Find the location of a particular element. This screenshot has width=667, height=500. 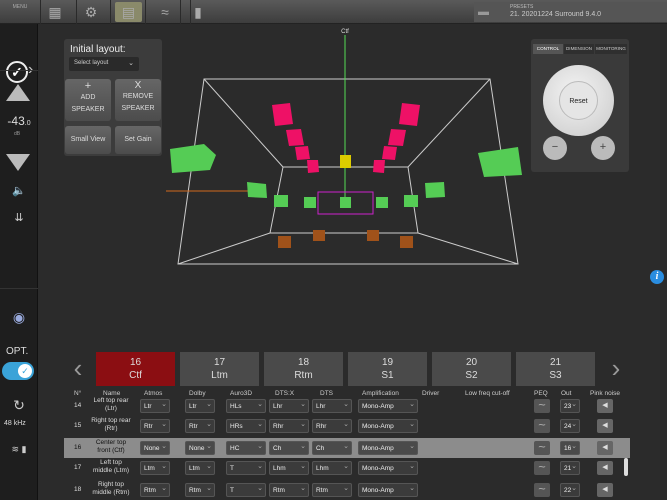

out-select: 22 is located at coordinates (570, 490).